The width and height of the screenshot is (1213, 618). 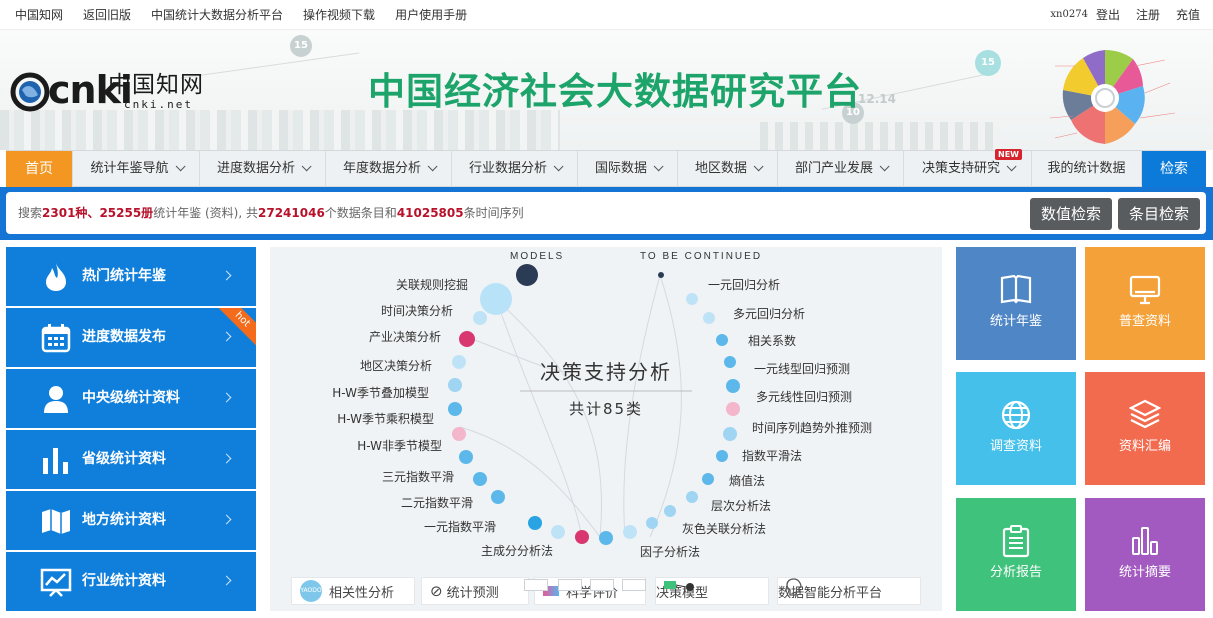 What do you see at coordinates (712, 591) in the screenshot?
I see `decision-model-button: 决策模型` at bounding box center [712, 591].